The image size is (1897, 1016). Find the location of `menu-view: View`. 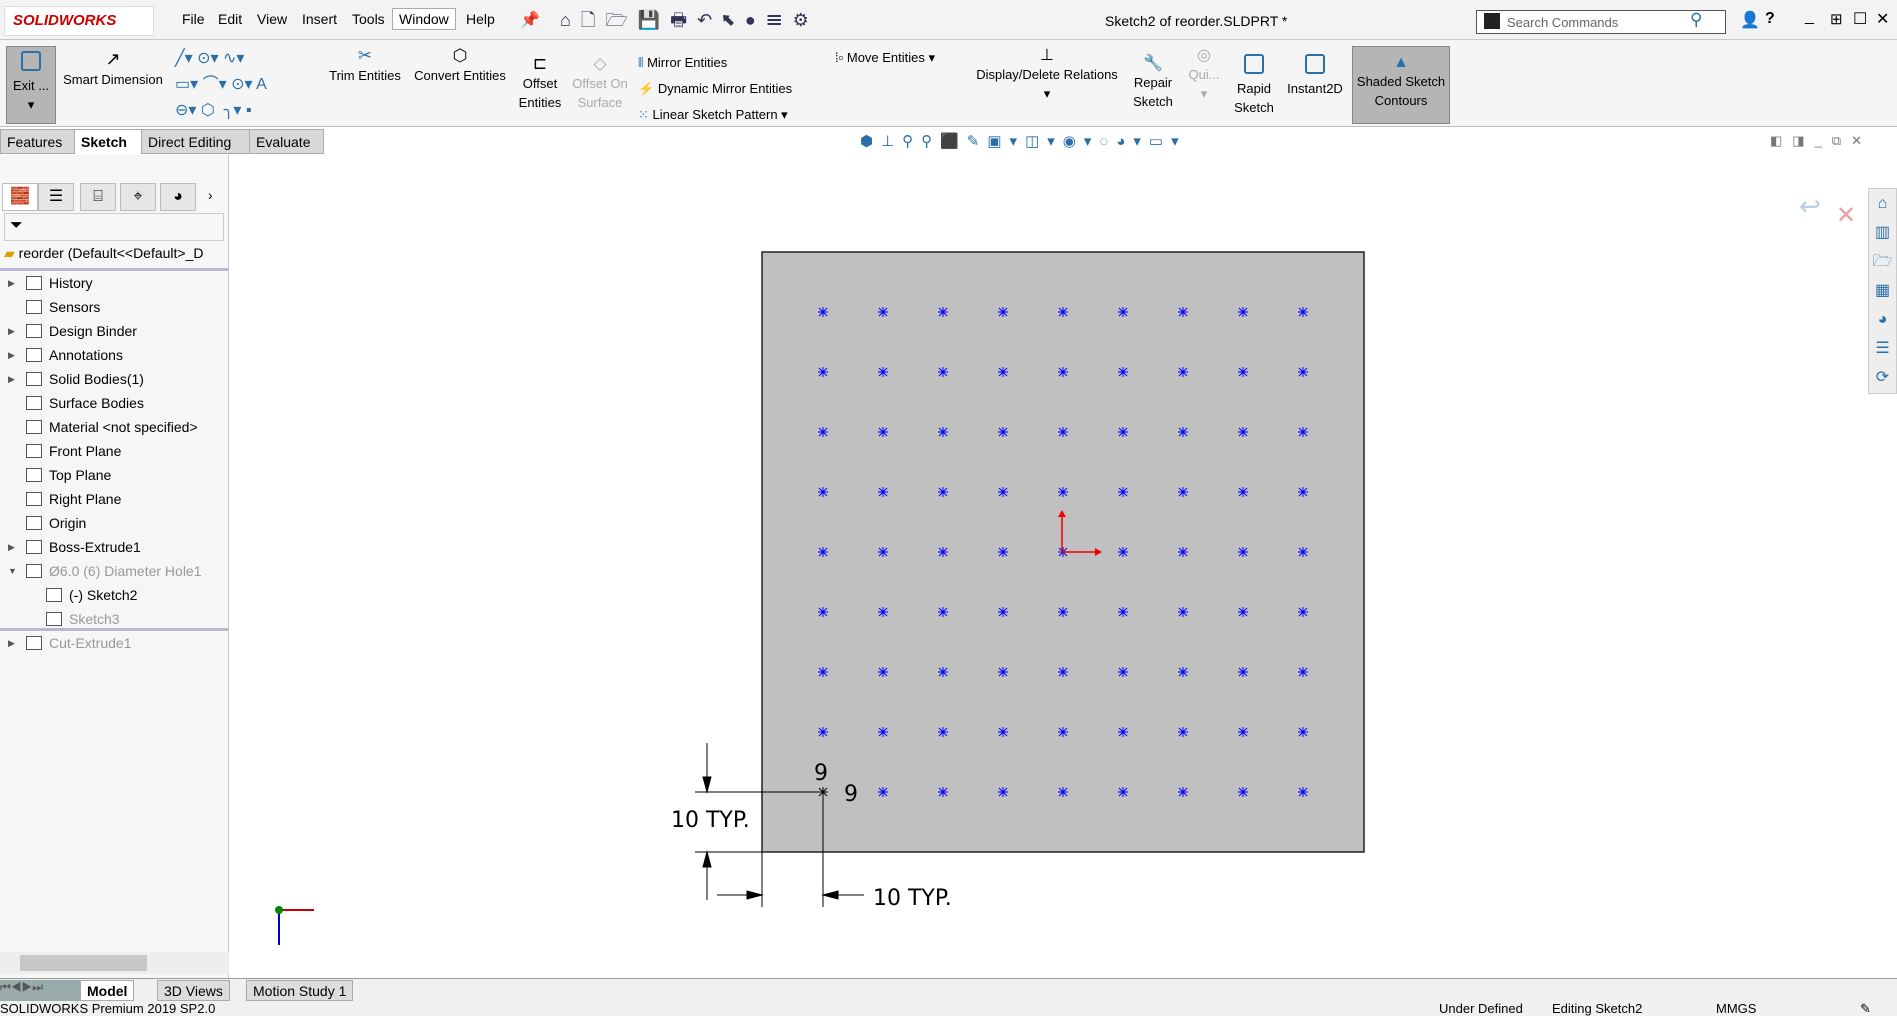

menu-view: View is located at coordinates (272, 19).